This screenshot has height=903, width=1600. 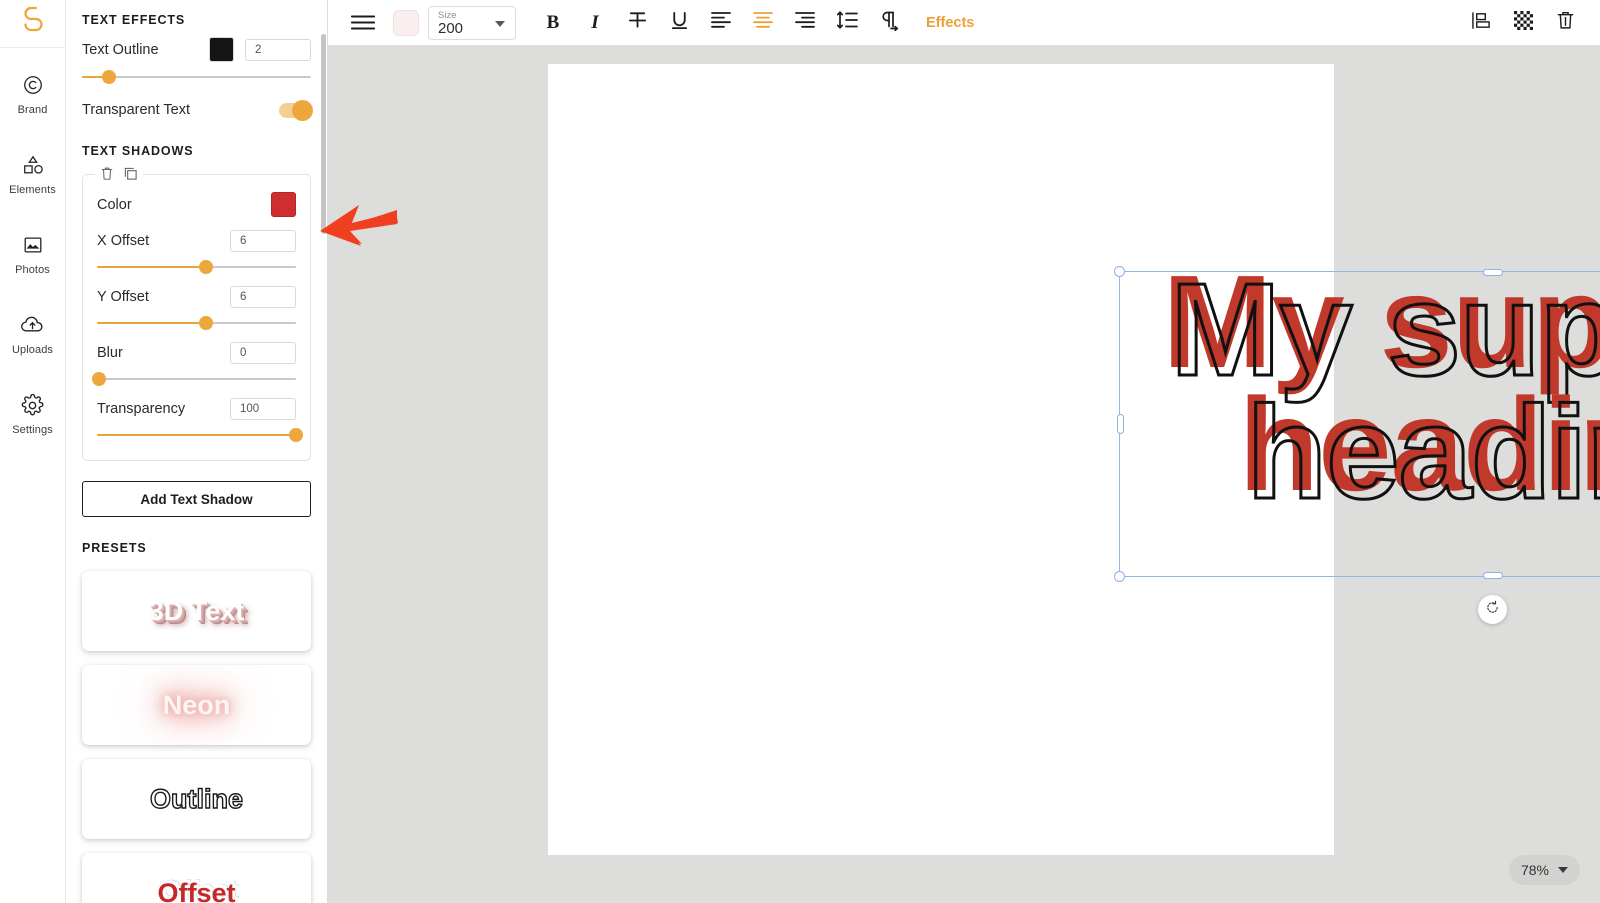 What do you see at coordinates (32, 430) in the screenshot?
I see `sidebar-item-label: Settings` at bounding box center [32, 430].